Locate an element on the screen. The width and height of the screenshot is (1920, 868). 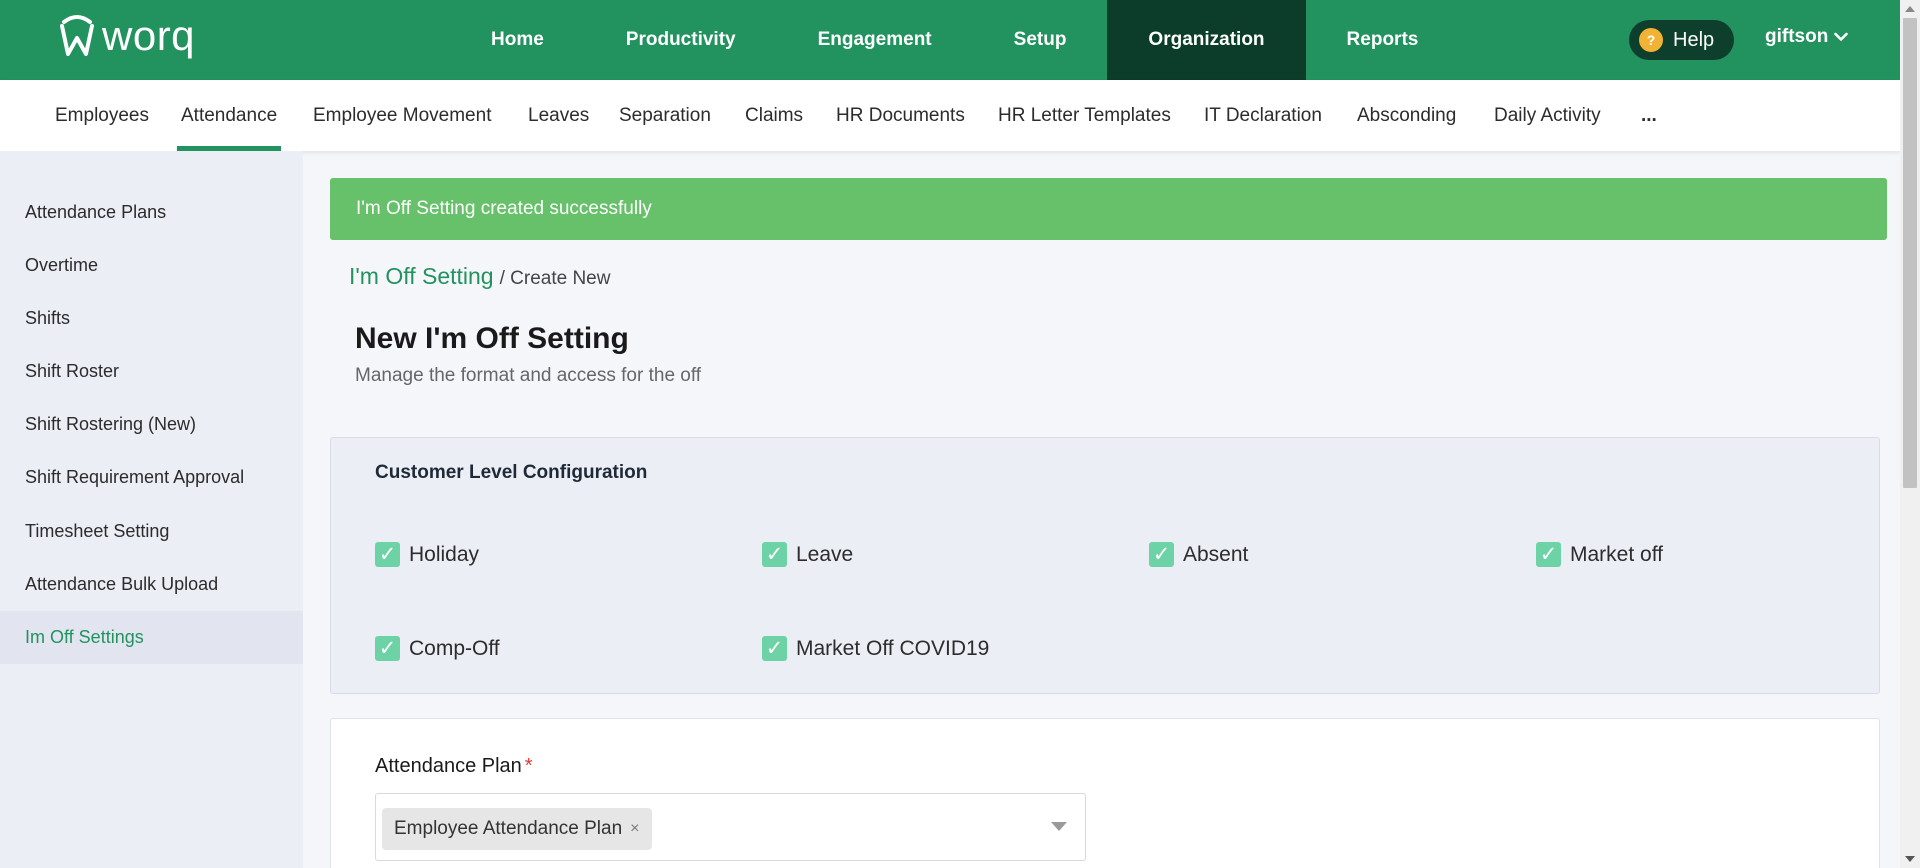
breadcrumb-link: I'm Off Setting is located at coordinates (421, 276).